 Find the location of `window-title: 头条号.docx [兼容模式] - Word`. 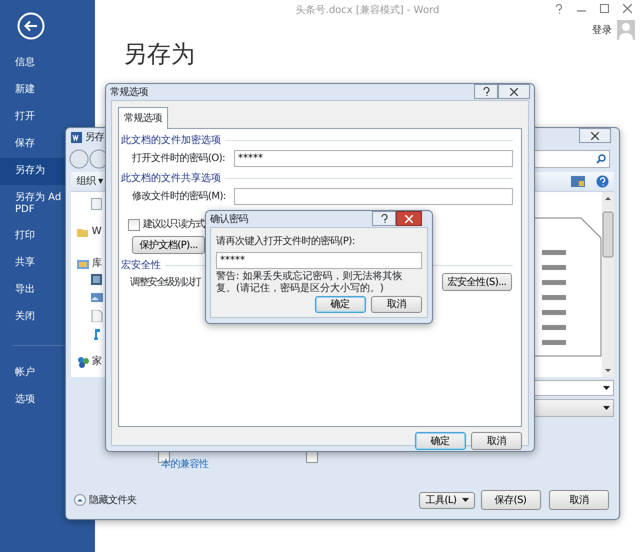

window-title: 头条号.docx [兼容模式] - Word is located at coordinates (368, 11).